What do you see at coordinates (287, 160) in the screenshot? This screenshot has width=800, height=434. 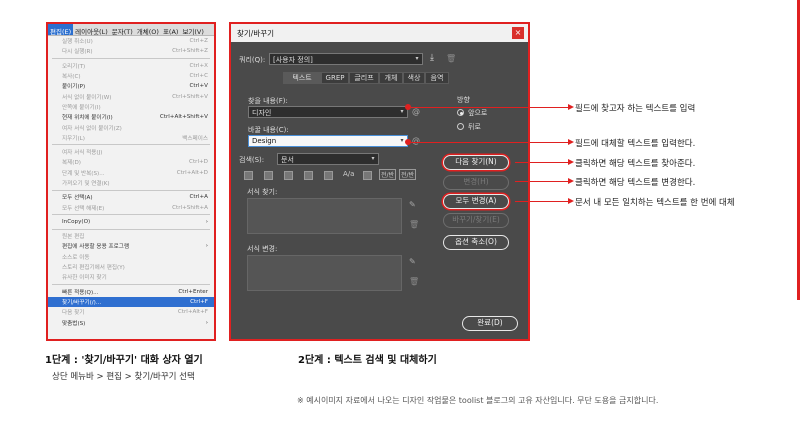 I see `search-value: 문서` at bounding box center [287, 160].